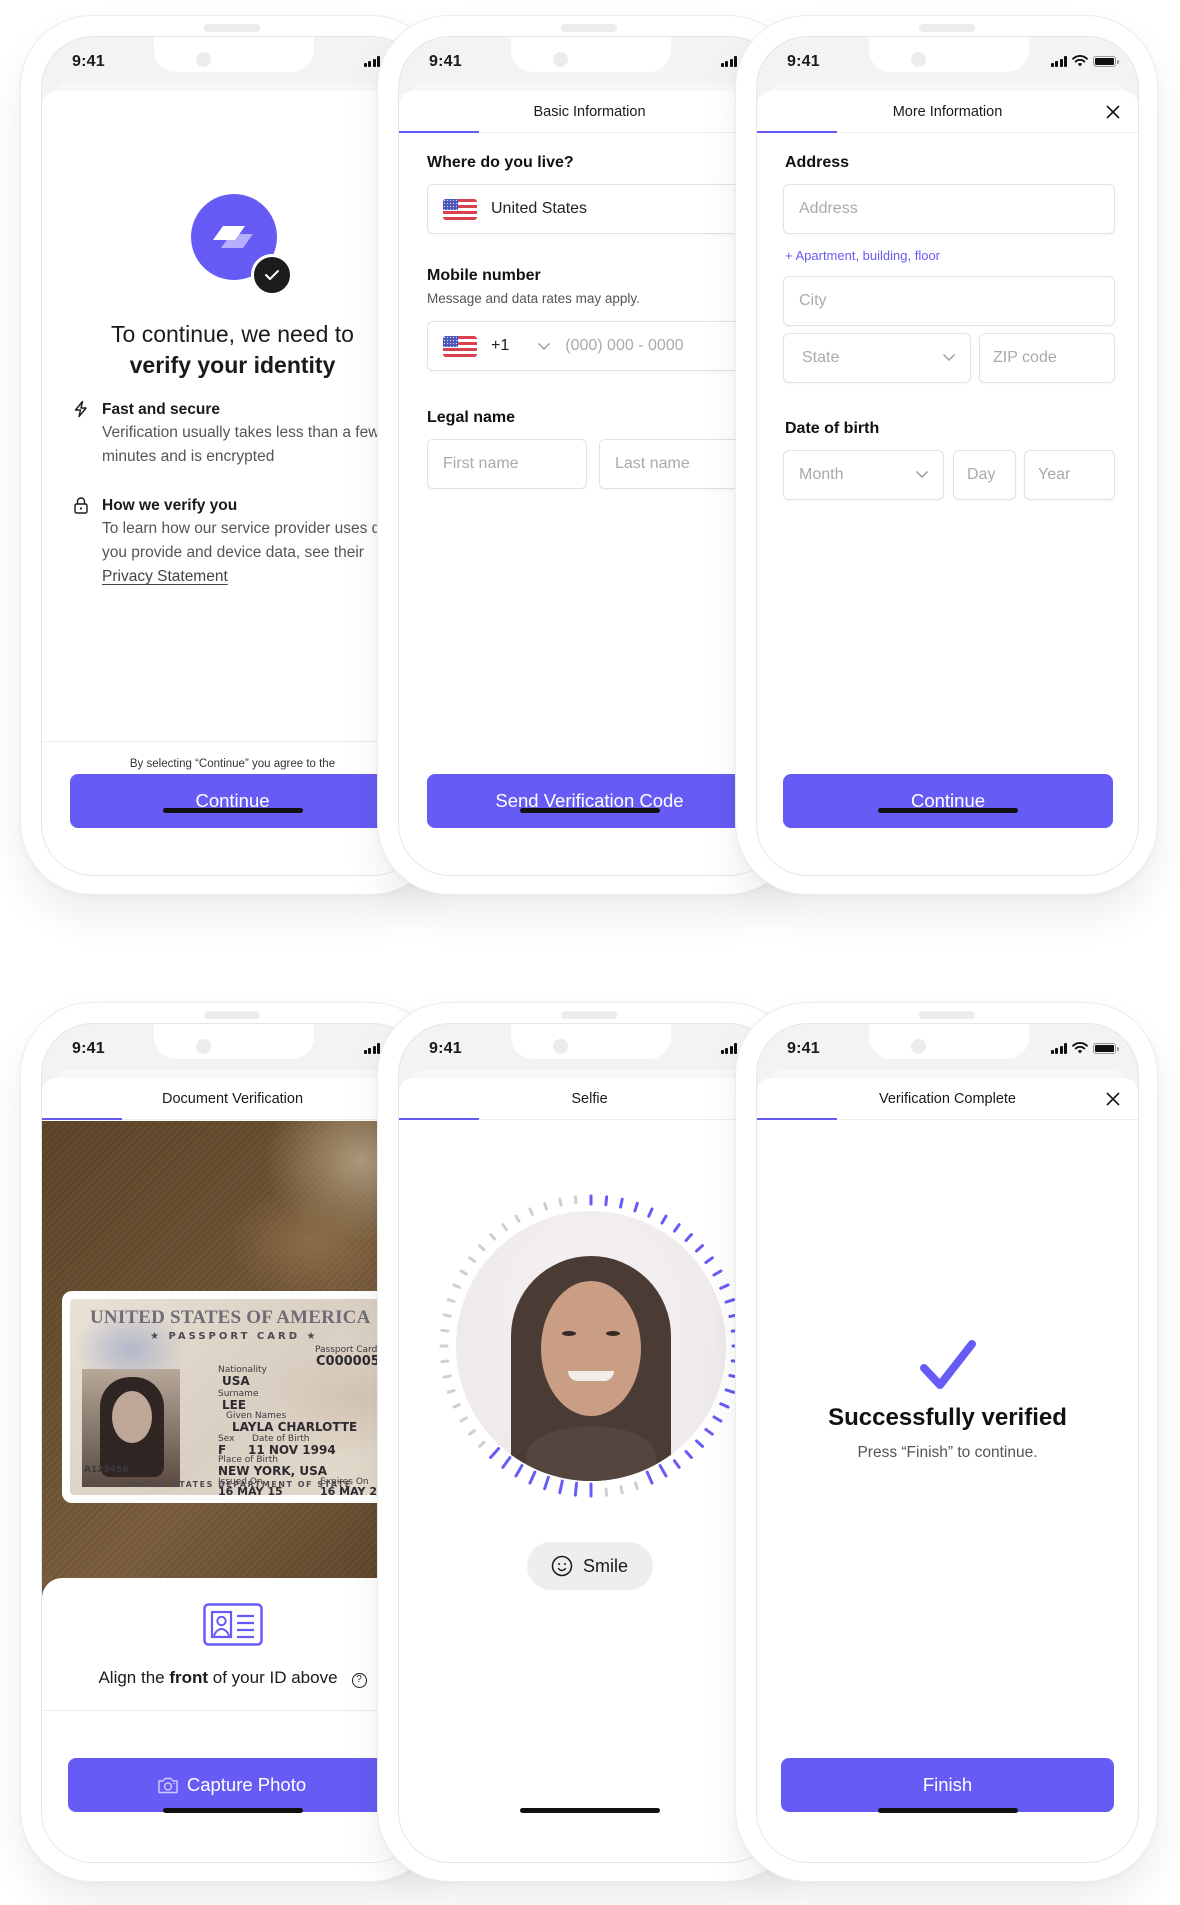 The image size is (1180, 1905). What do you see at coordinates (589, 1099) in the screenshot?
I see `header-title: Selfie` at bounding box center [589, 1099].